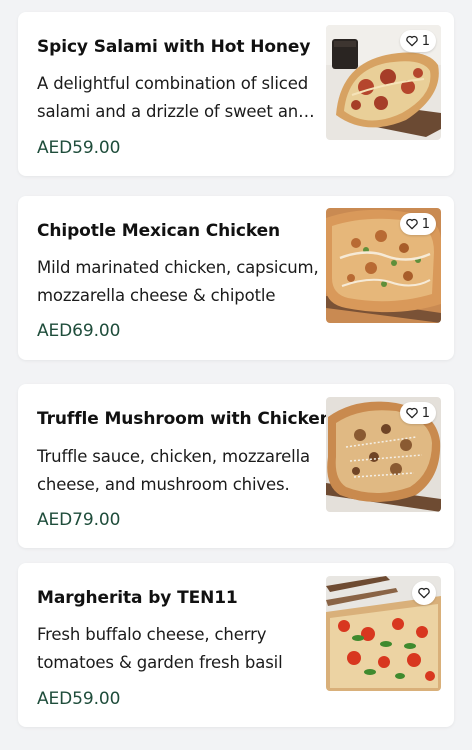 This screenshot has width=472, height=750. Describe the element at coordinates (159, 231) in the screenshot. I see `menu-item-name: Chipotle Mexican Chicken` at that location.